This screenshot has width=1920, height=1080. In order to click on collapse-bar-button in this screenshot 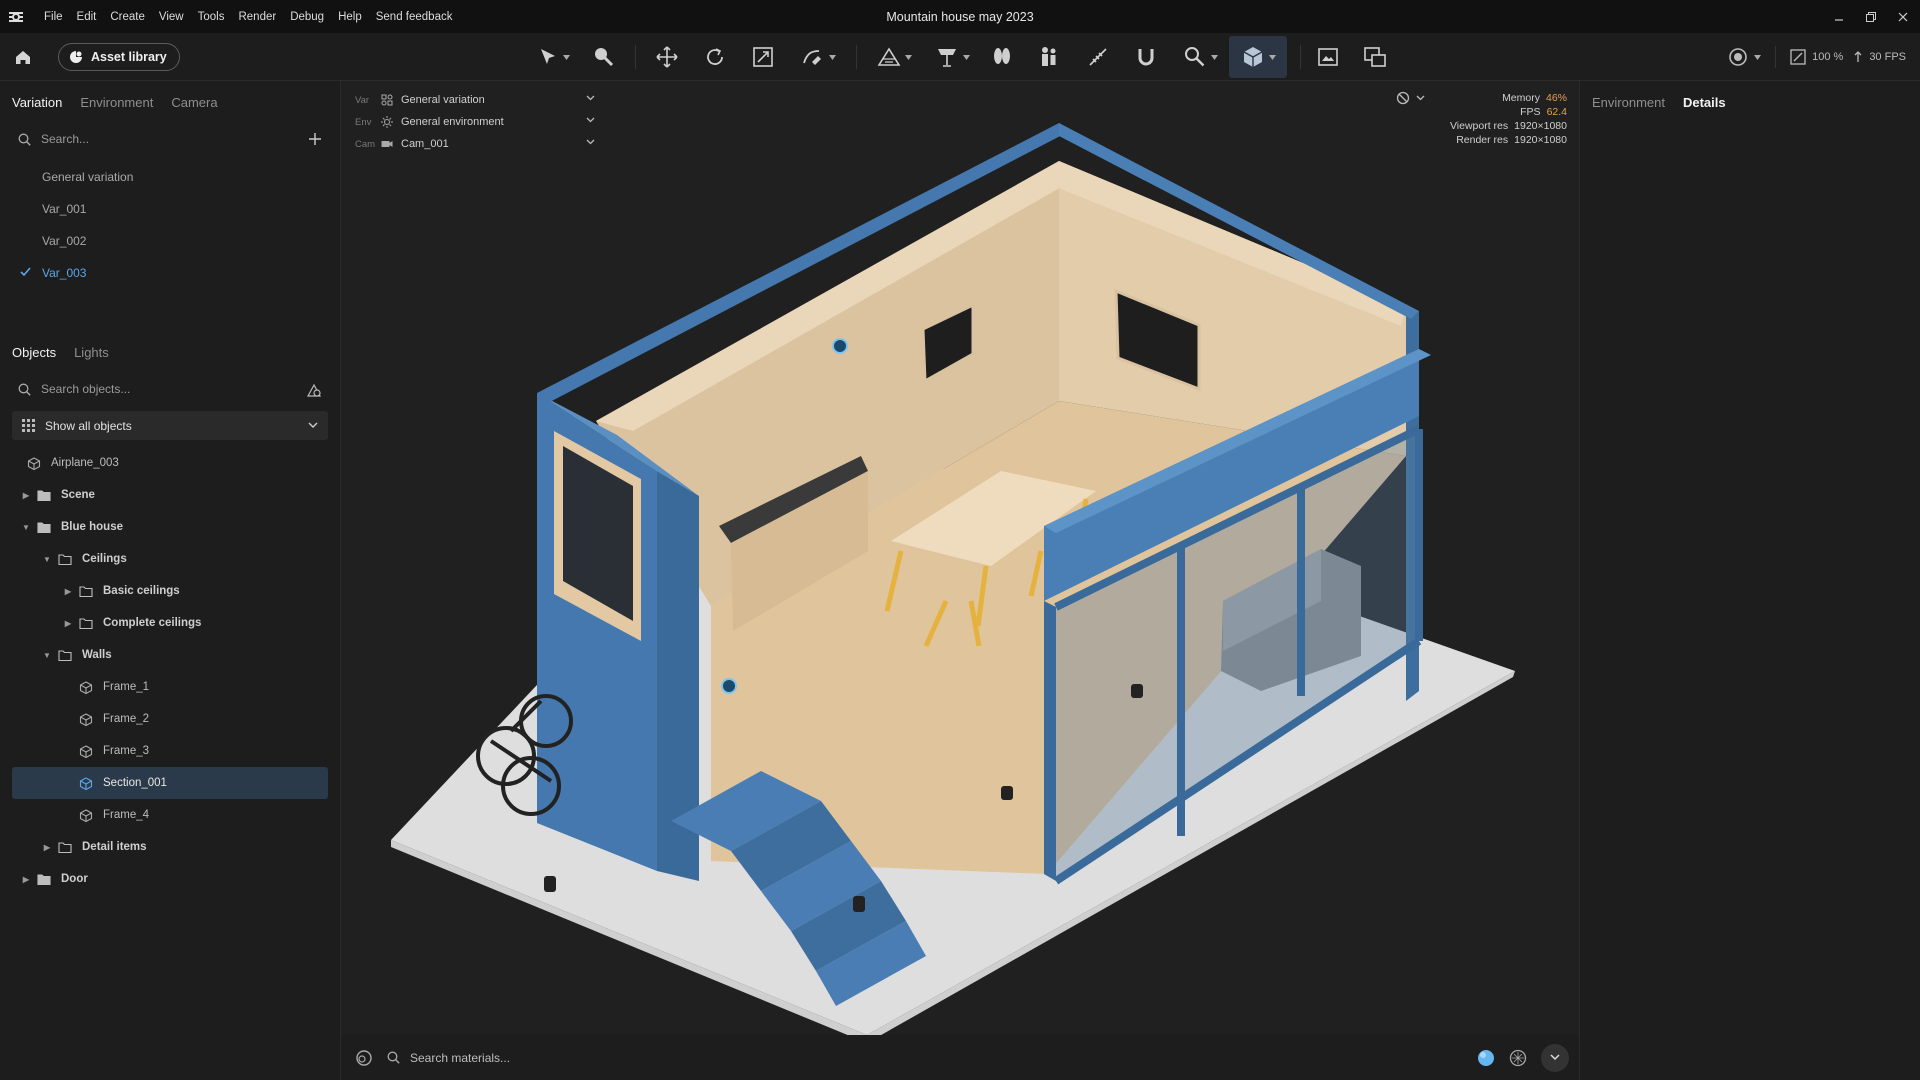, I will do `click(1555, 1057)`.